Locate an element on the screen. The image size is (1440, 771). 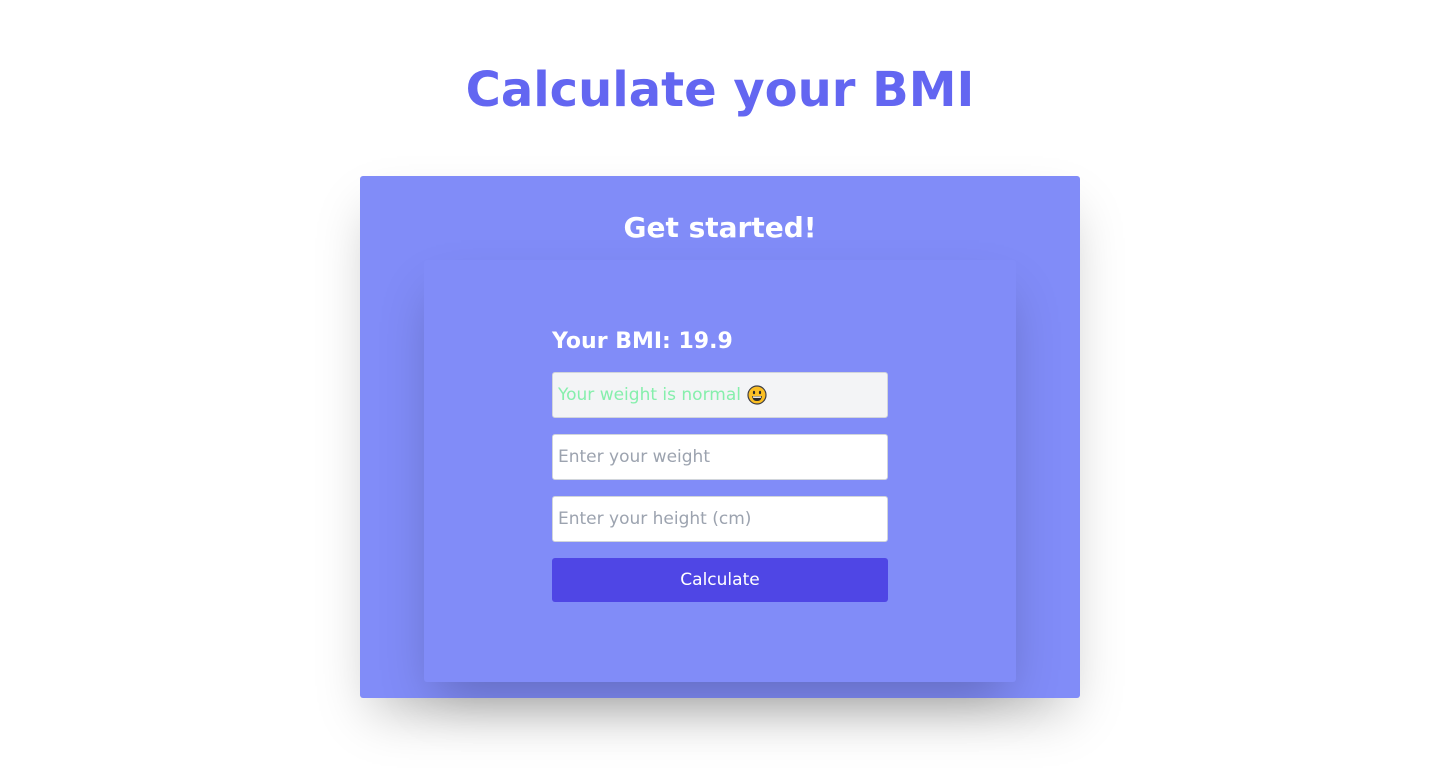
bmi-result: Your BMI: 19.9 is located at coordinates (642, 341).